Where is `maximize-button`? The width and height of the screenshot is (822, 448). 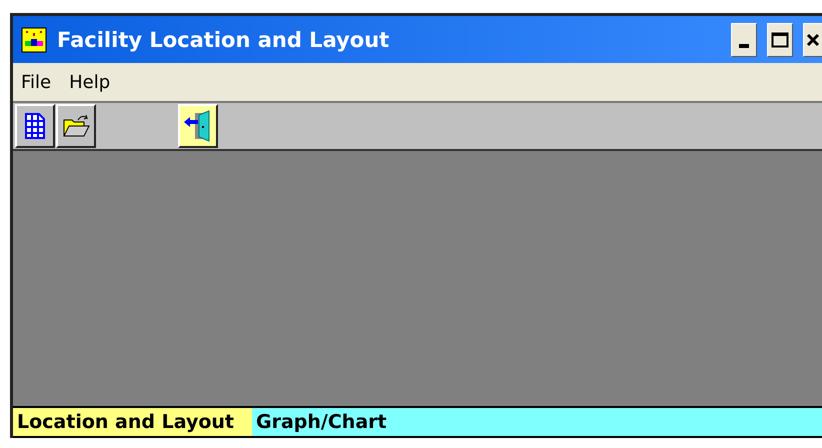
maximize-button is located at coordinates (780, 39).